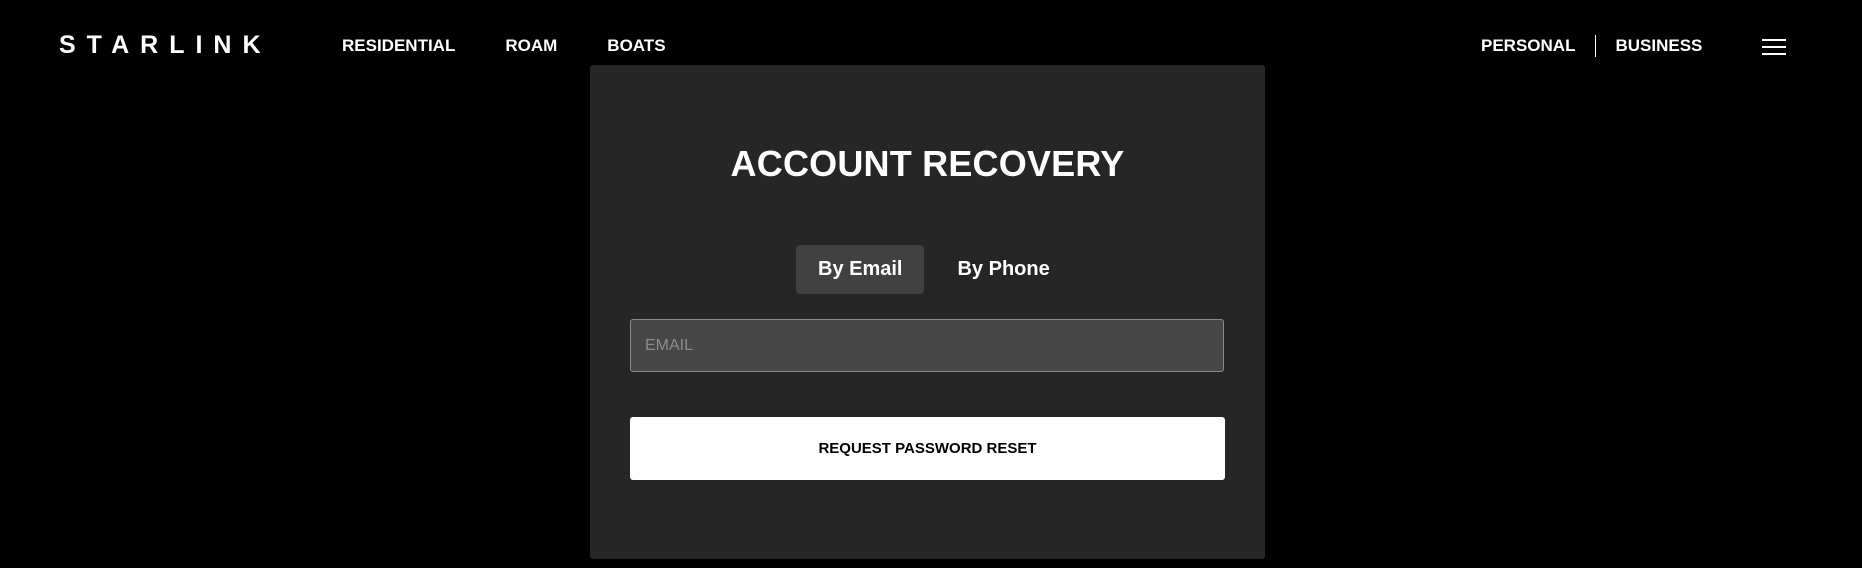  What do you see at coordinates (1003, 269) in the screenshot?
I see `tab-by-phone: By Phone` at bounding box center [1003, 269].